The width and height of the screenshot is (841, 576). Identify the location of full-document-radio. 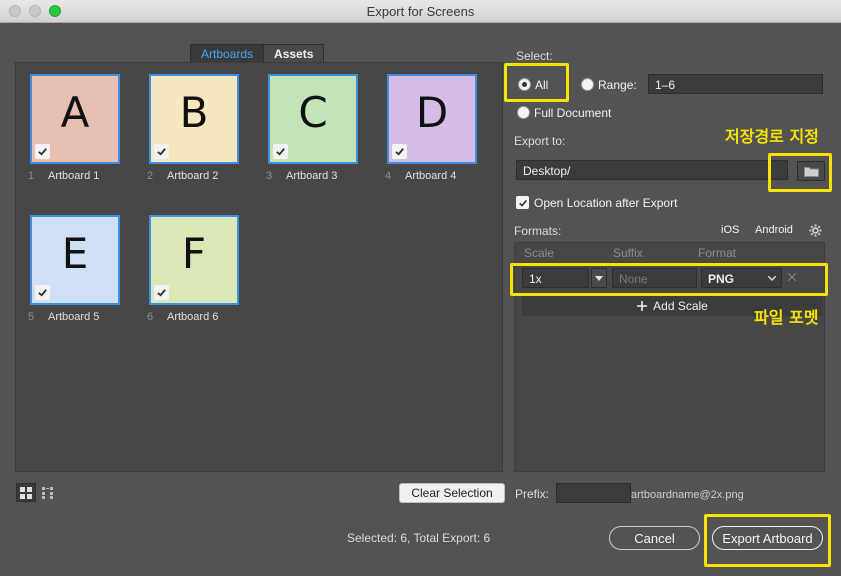
(523, 112).